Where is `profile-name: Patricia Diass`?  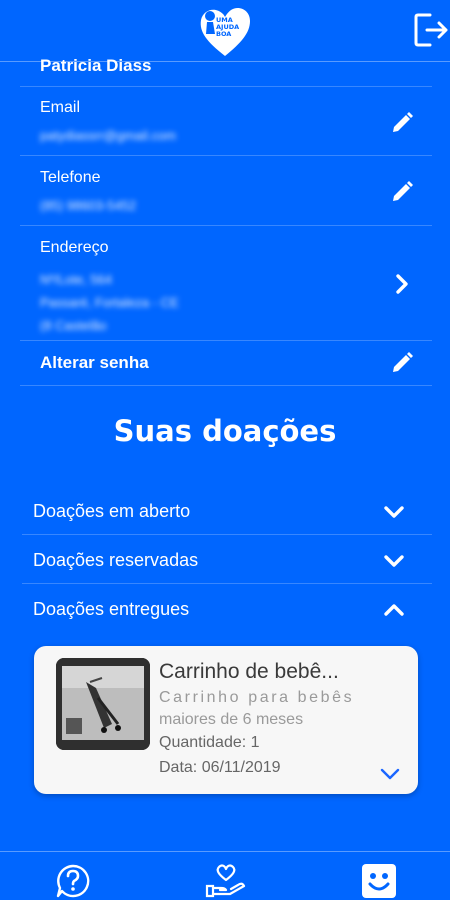
profile-name: Patricia Diass is located at coordinates (96, 65).